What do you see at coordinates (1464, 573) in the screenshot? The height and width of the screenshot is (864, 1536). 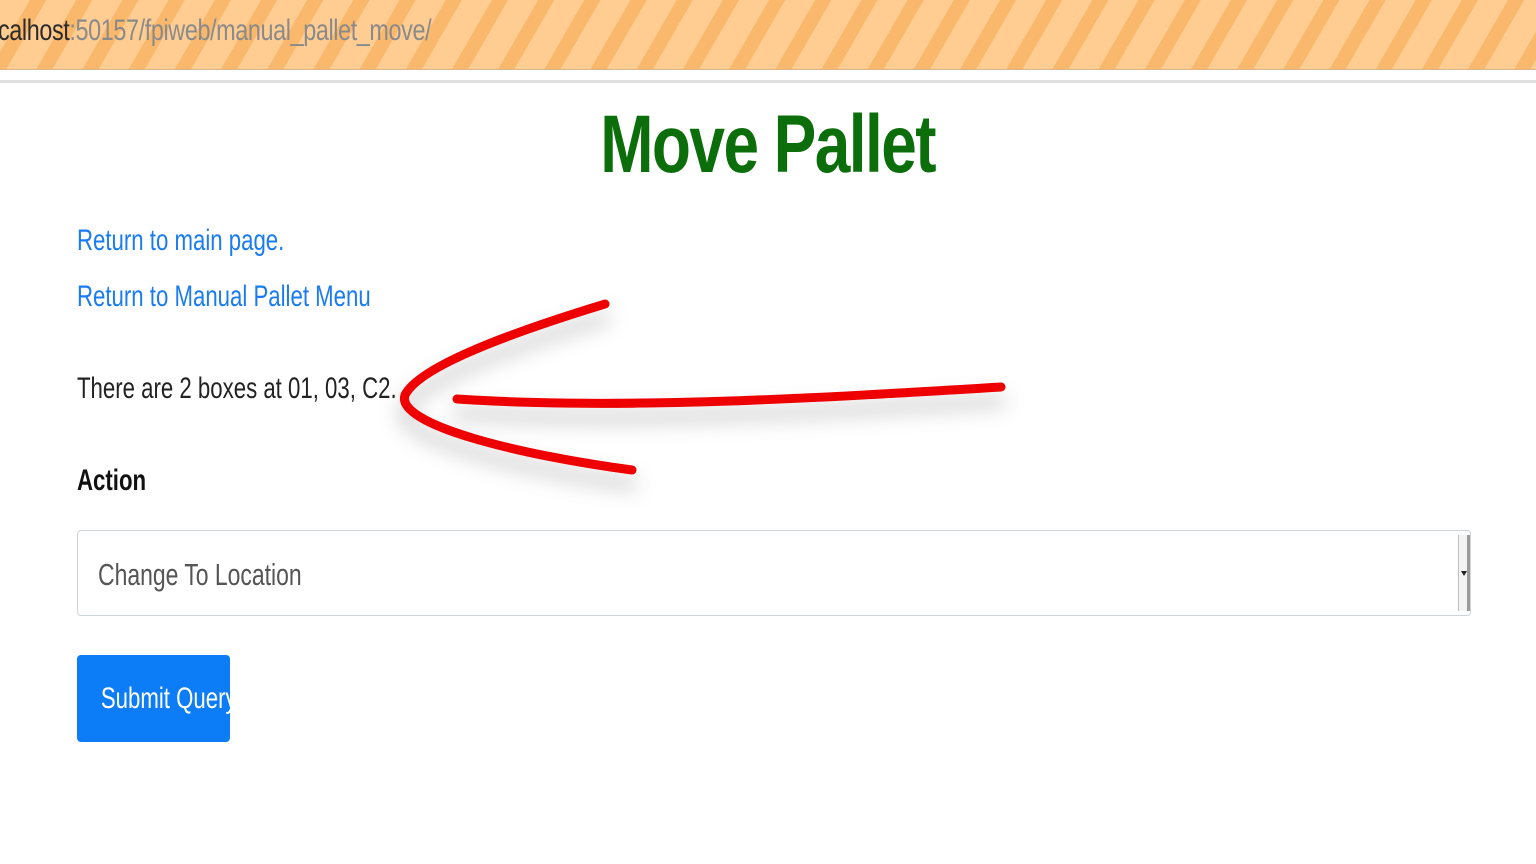 I see `dropdown-caret-icon` at bounding box center [1464, 573].